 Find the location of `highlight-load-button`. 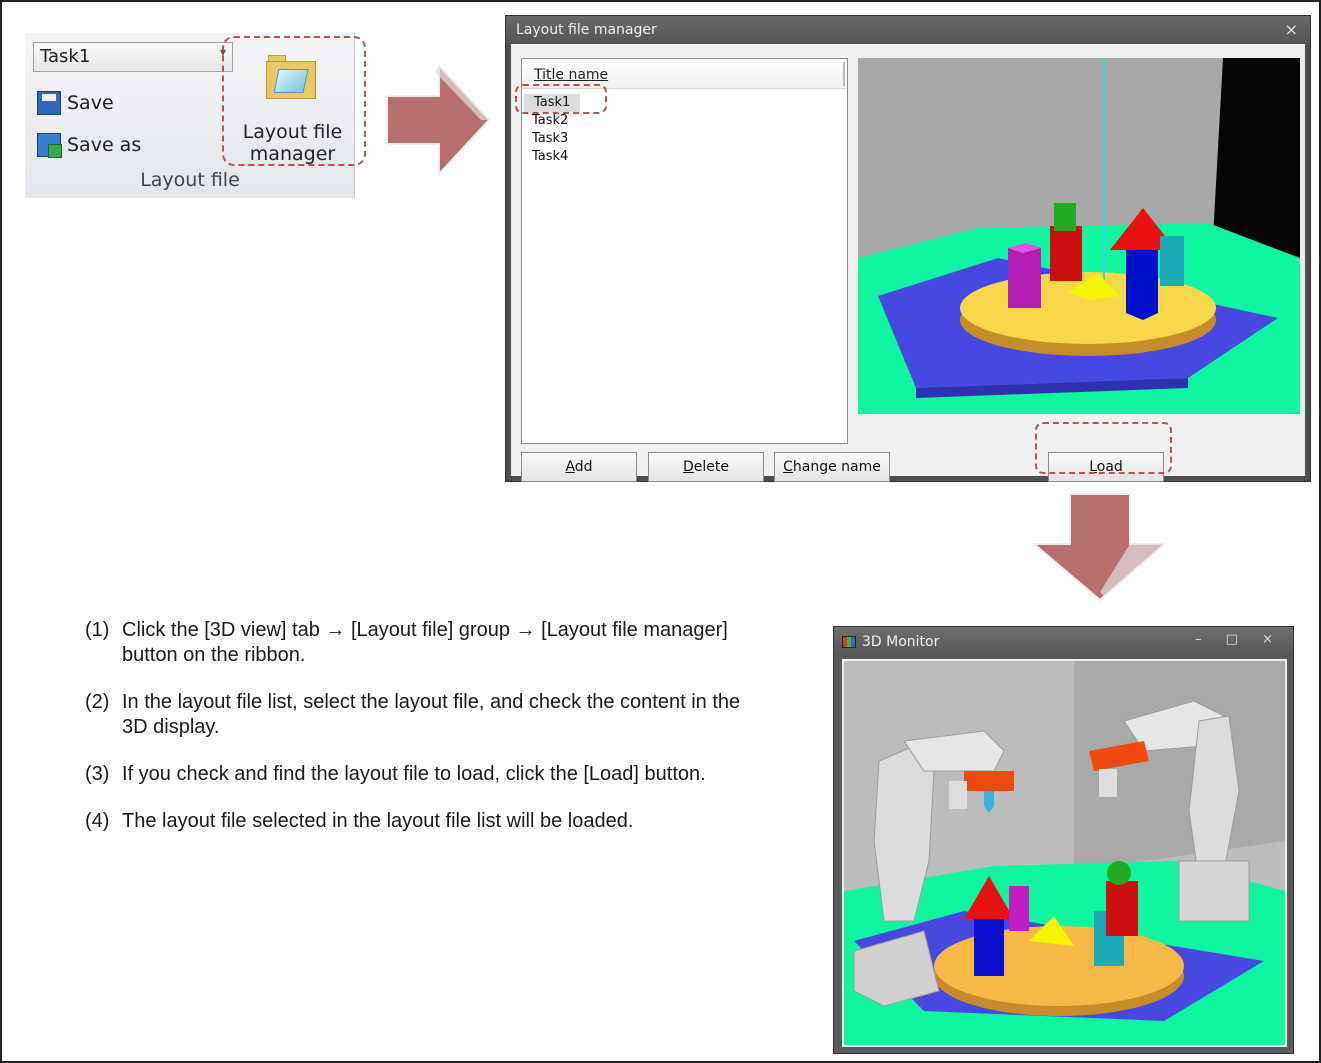

highlight-load-button is located at coordinates (1103, 448).